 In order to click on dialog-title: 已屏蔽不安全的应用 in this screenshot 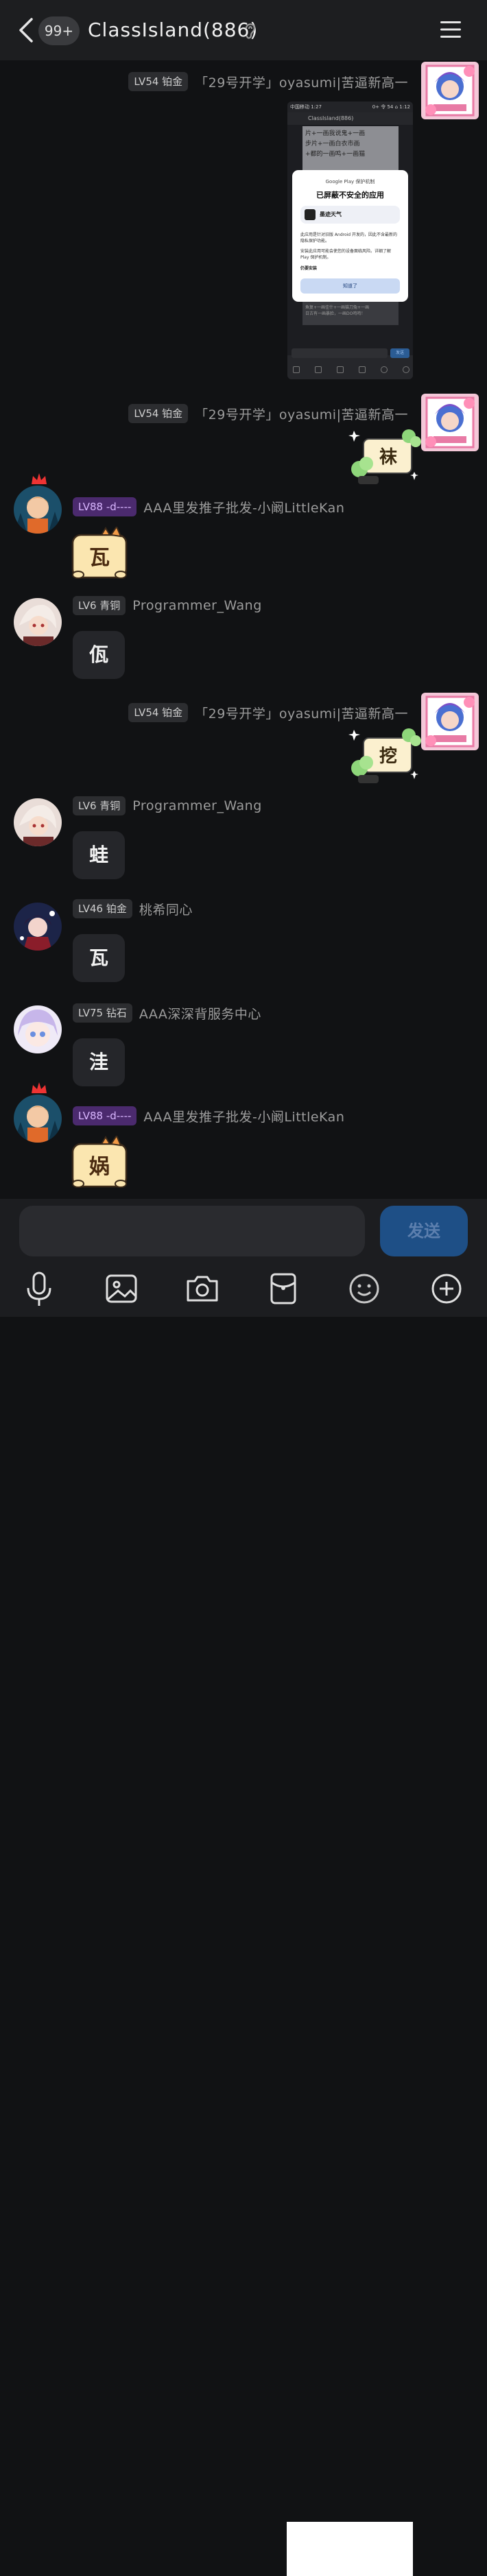, I will do `click(350, 195)`.